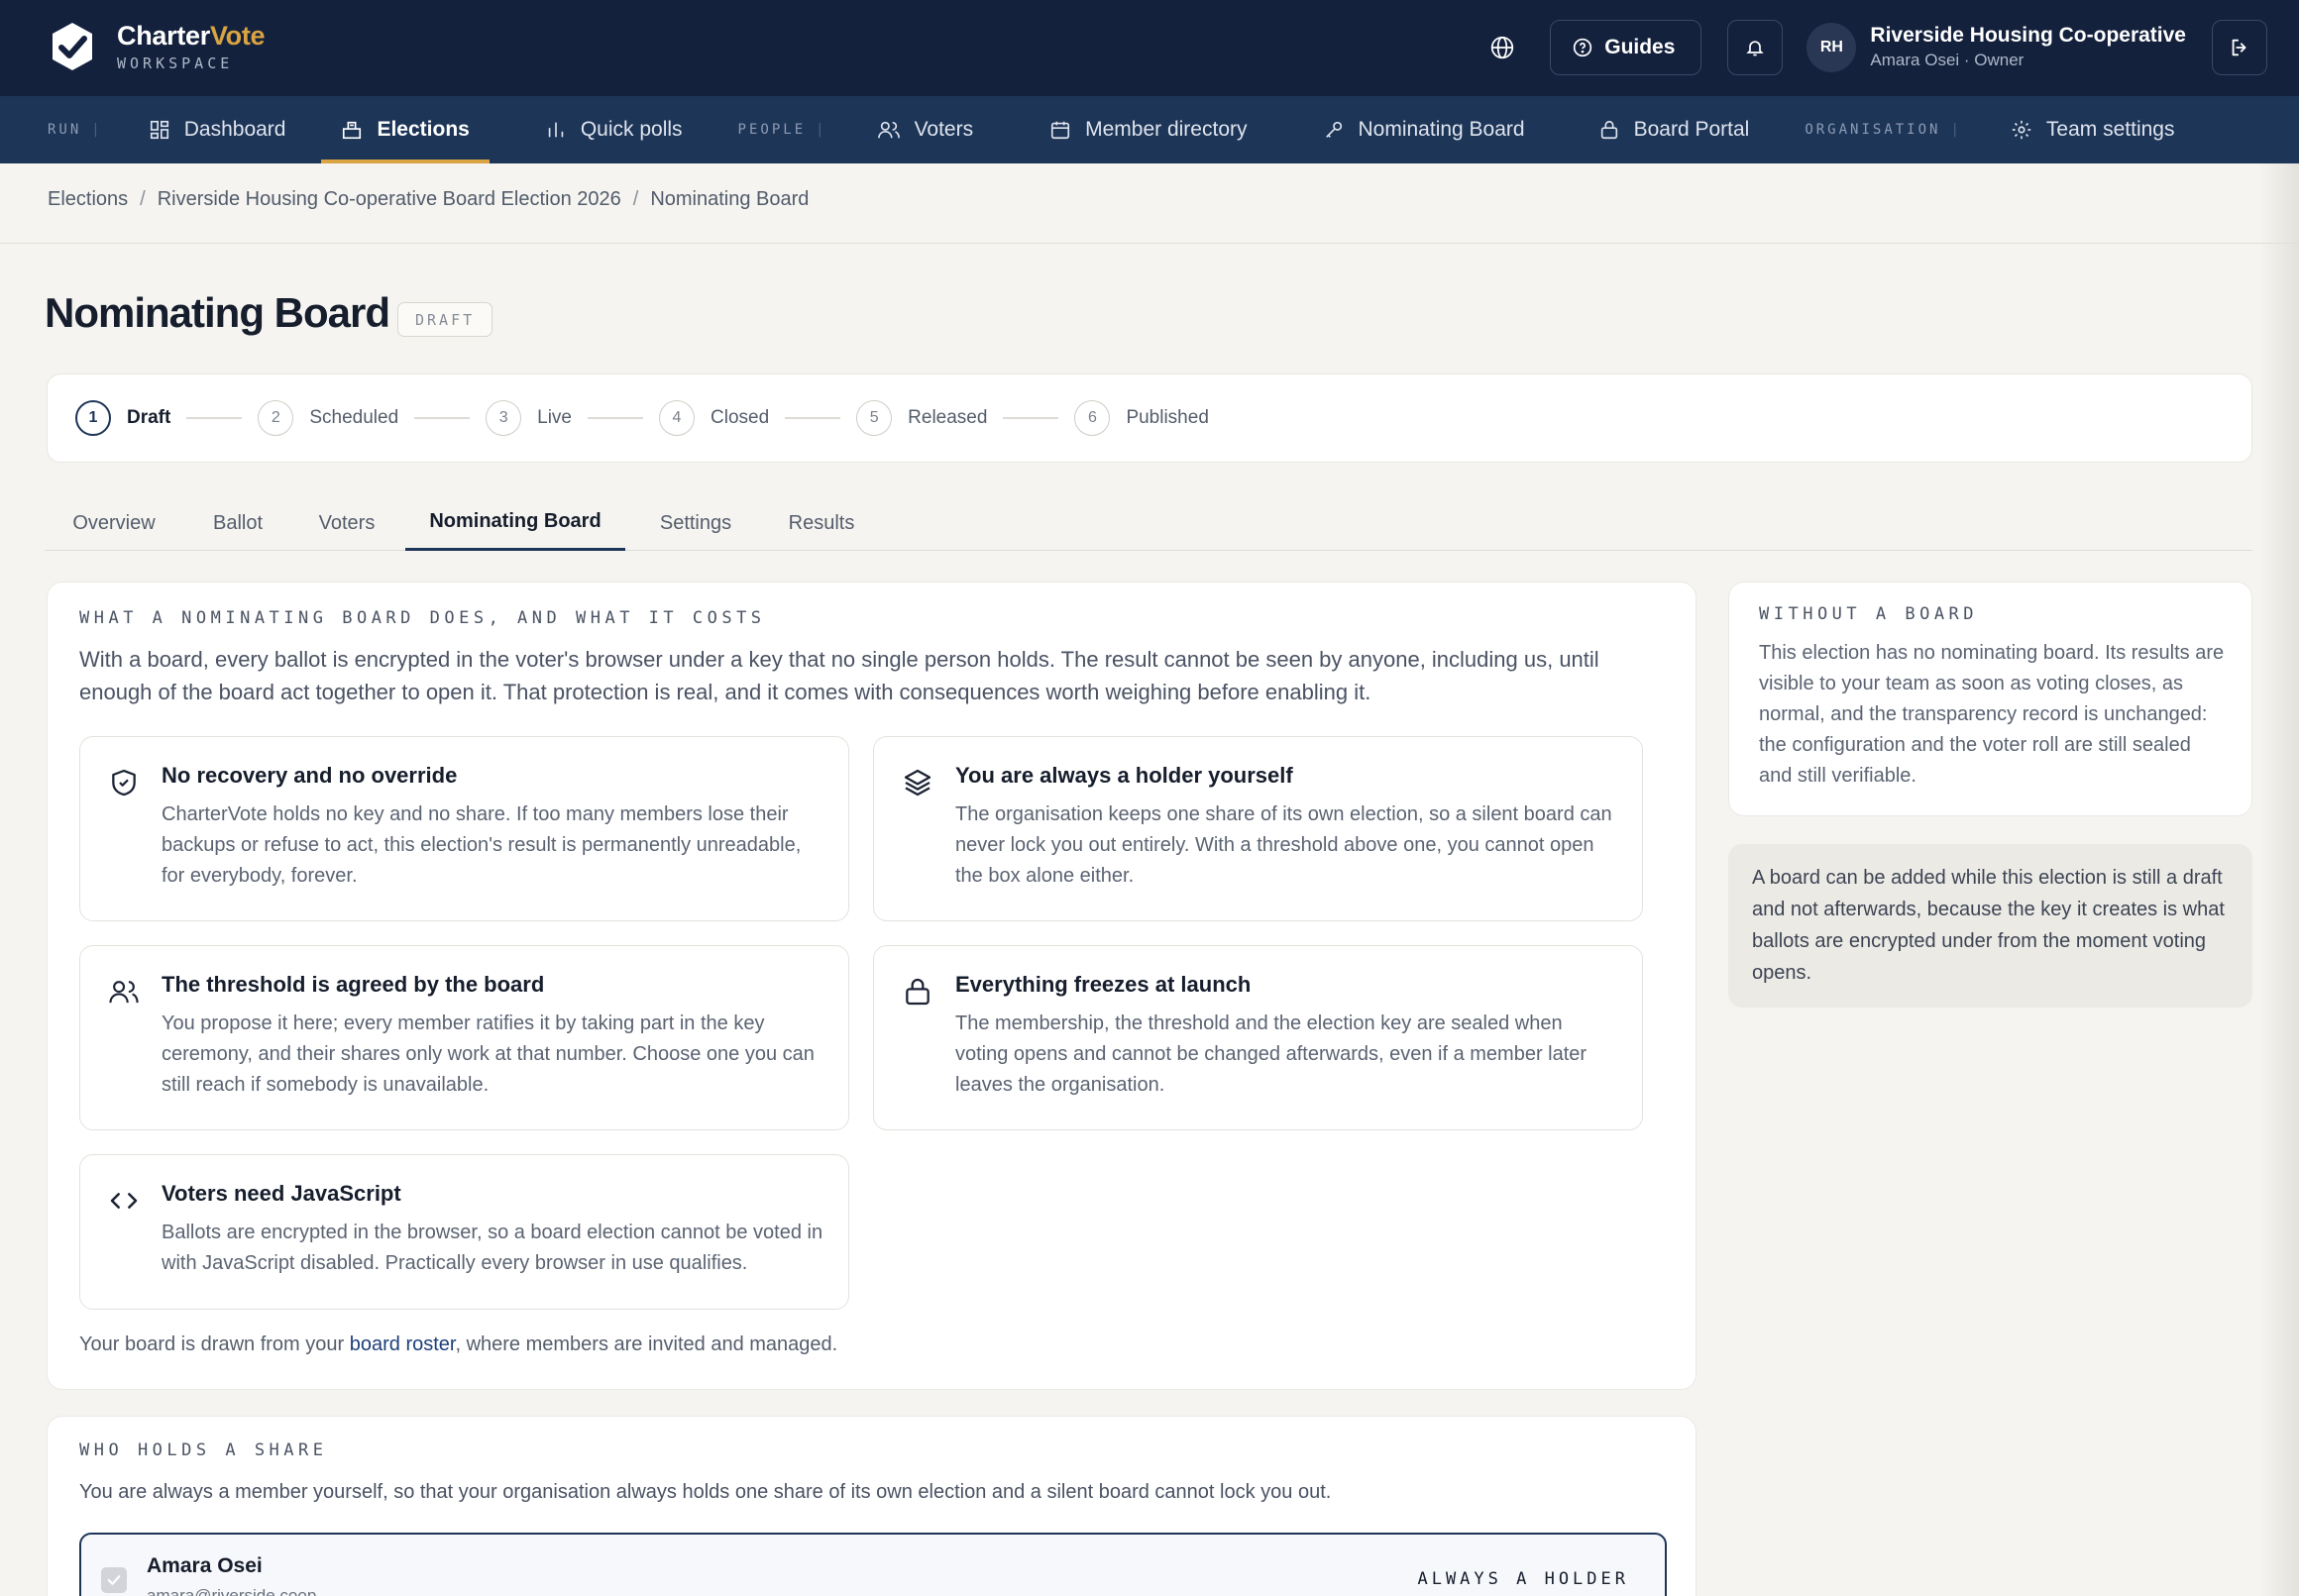 Image resolution: width=2299 pixels, height=1596 pixels. Describe the element at coordinates (714, 418) in the screenshot. I see `step-closed: 4 Closed` at that location.